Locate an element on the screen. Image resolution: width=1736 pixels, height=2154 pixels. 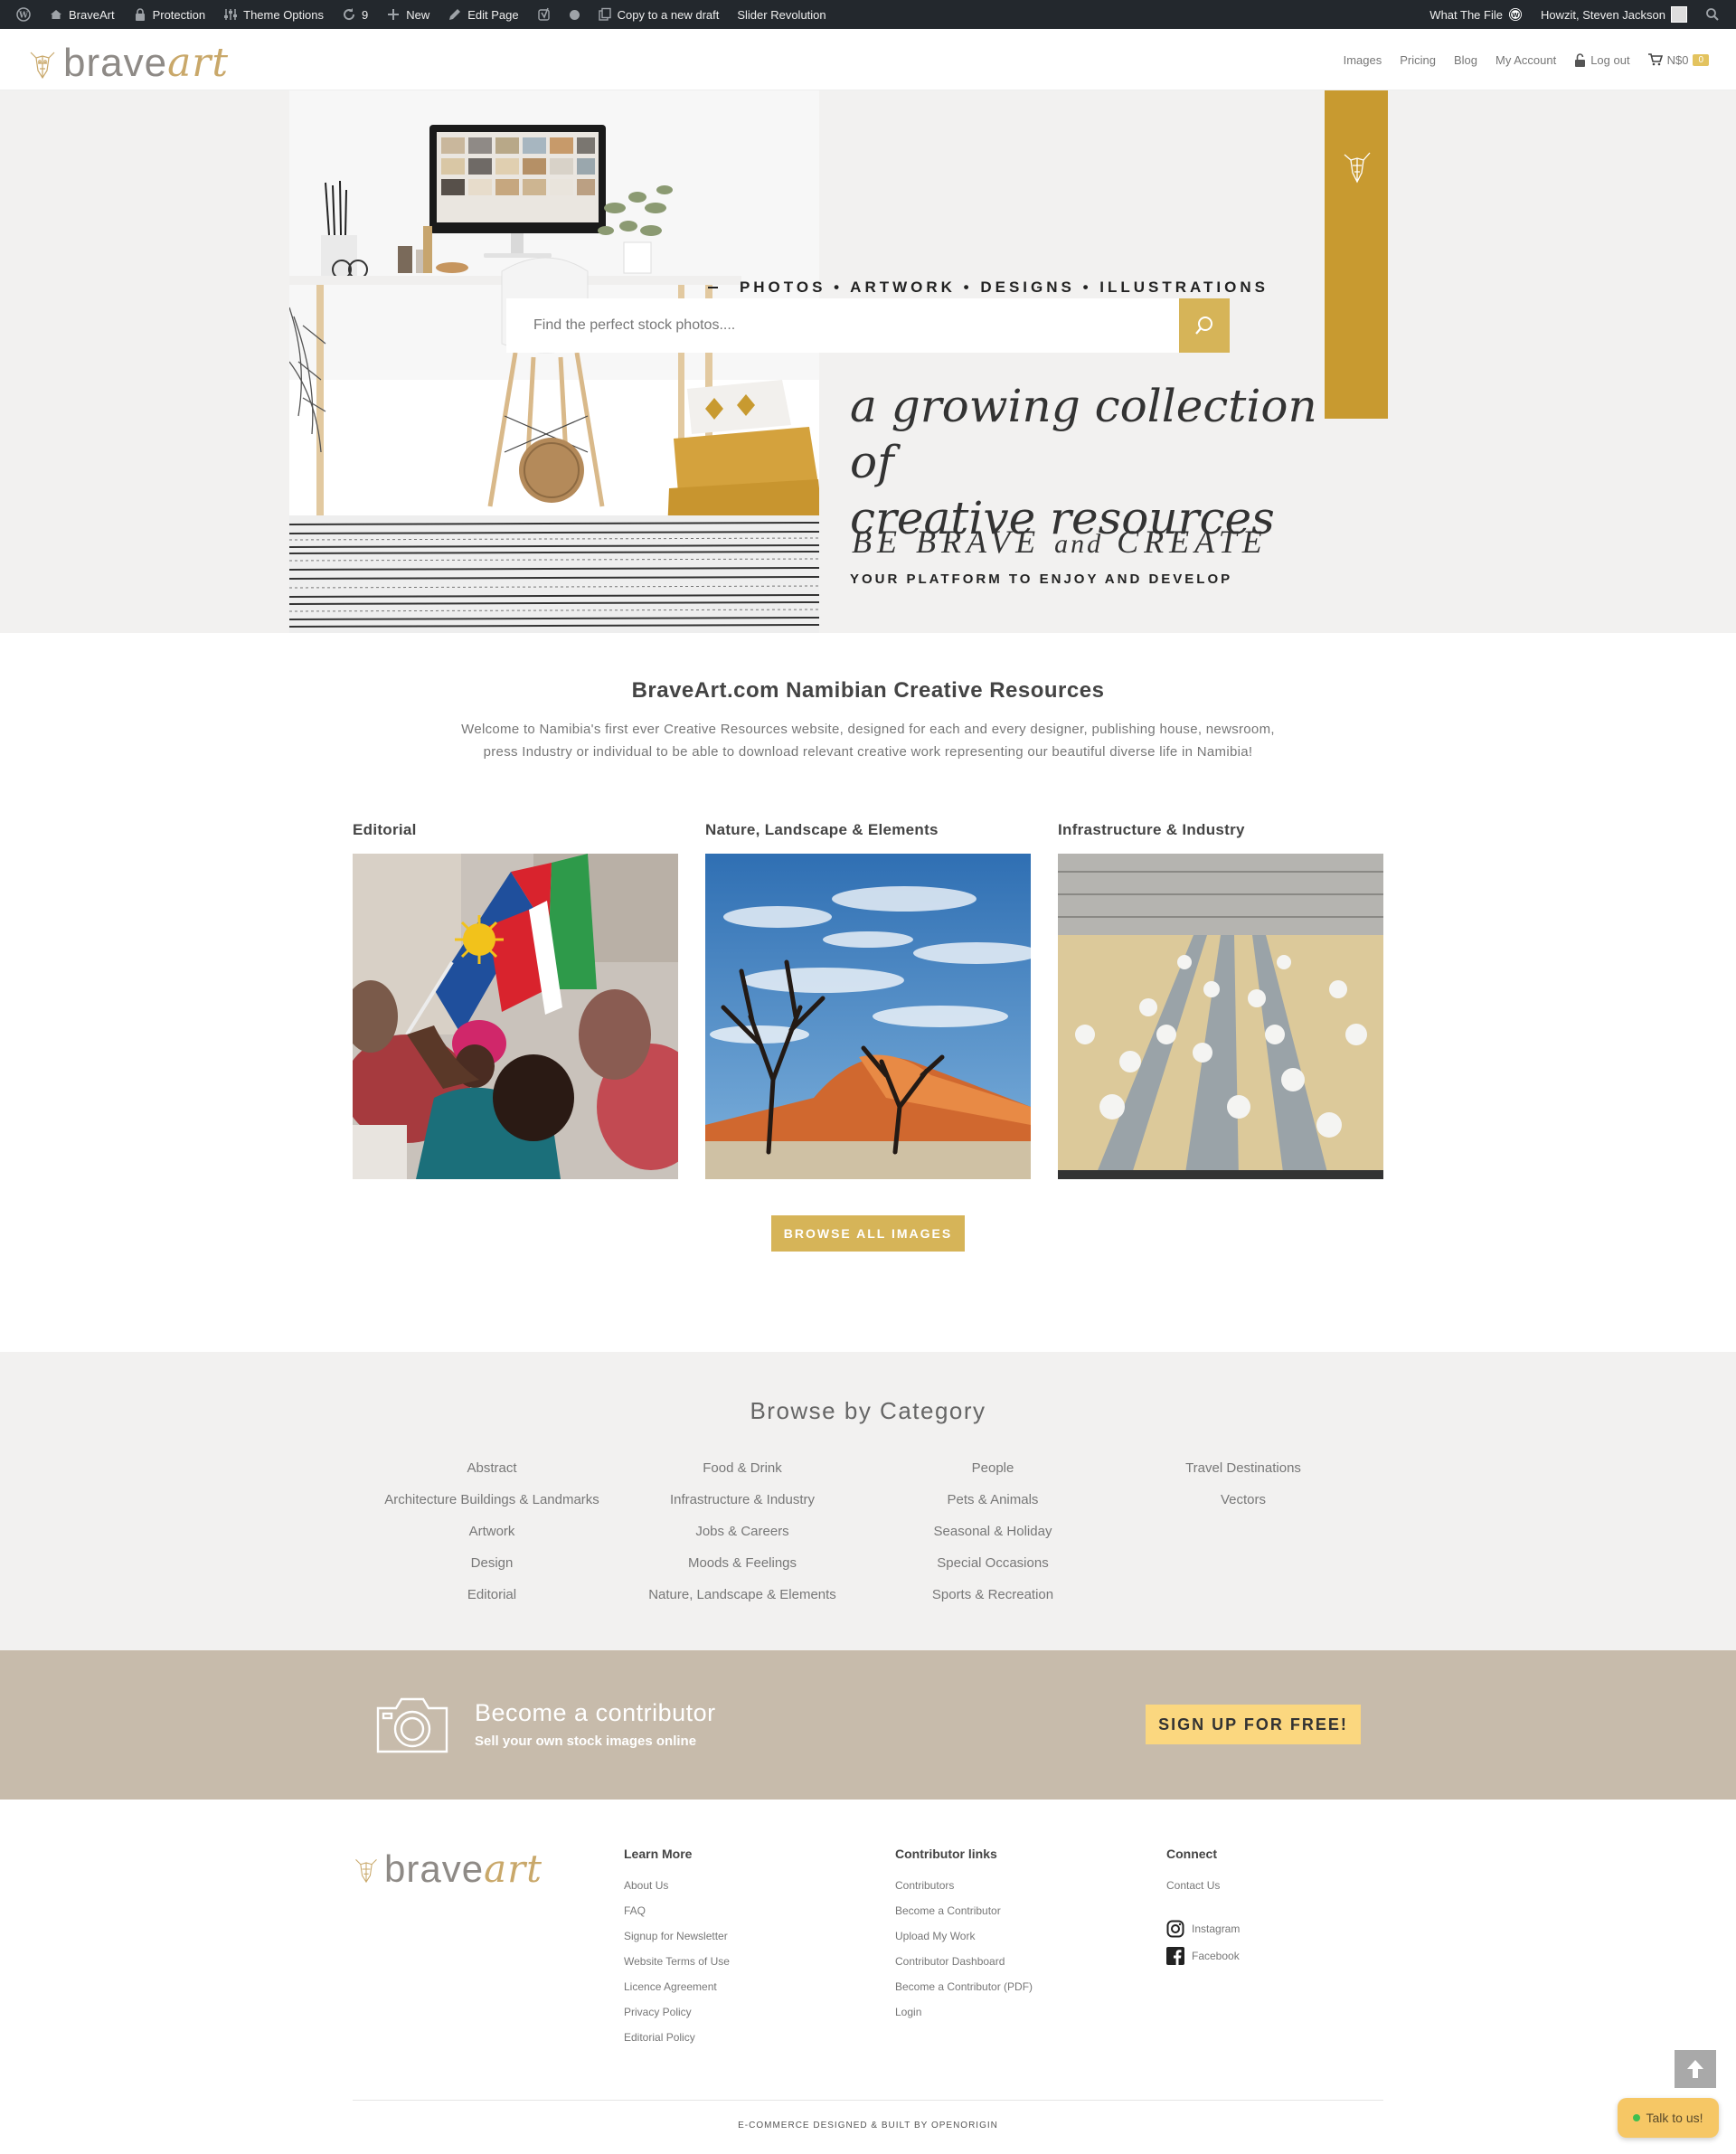
chat-label: Talk to us! is located at coordinates (1675, 2118).